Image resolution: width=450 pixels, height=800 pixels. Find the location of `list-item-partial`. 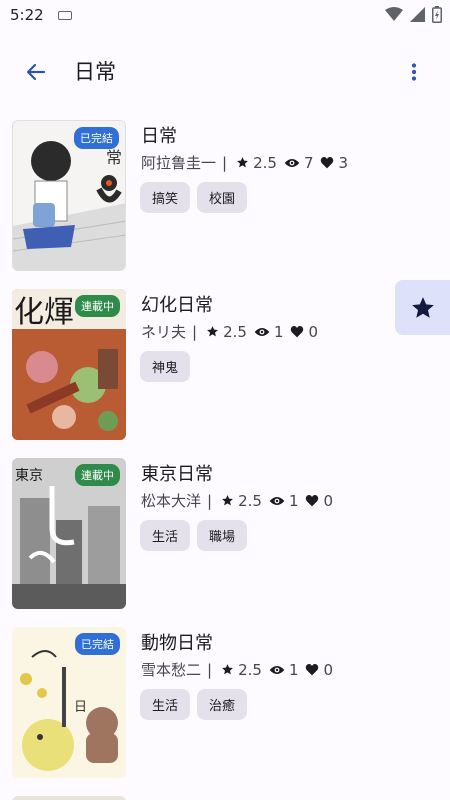

list-item-partial is located at coordinates (225, 794).